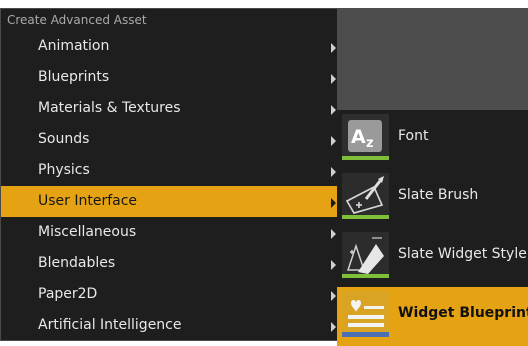  What do you see at coordinates (169, 232) in the screenshot?
I see `menu-item-miscellaneous: Miscellaneous` at bounding box center [169, 232].